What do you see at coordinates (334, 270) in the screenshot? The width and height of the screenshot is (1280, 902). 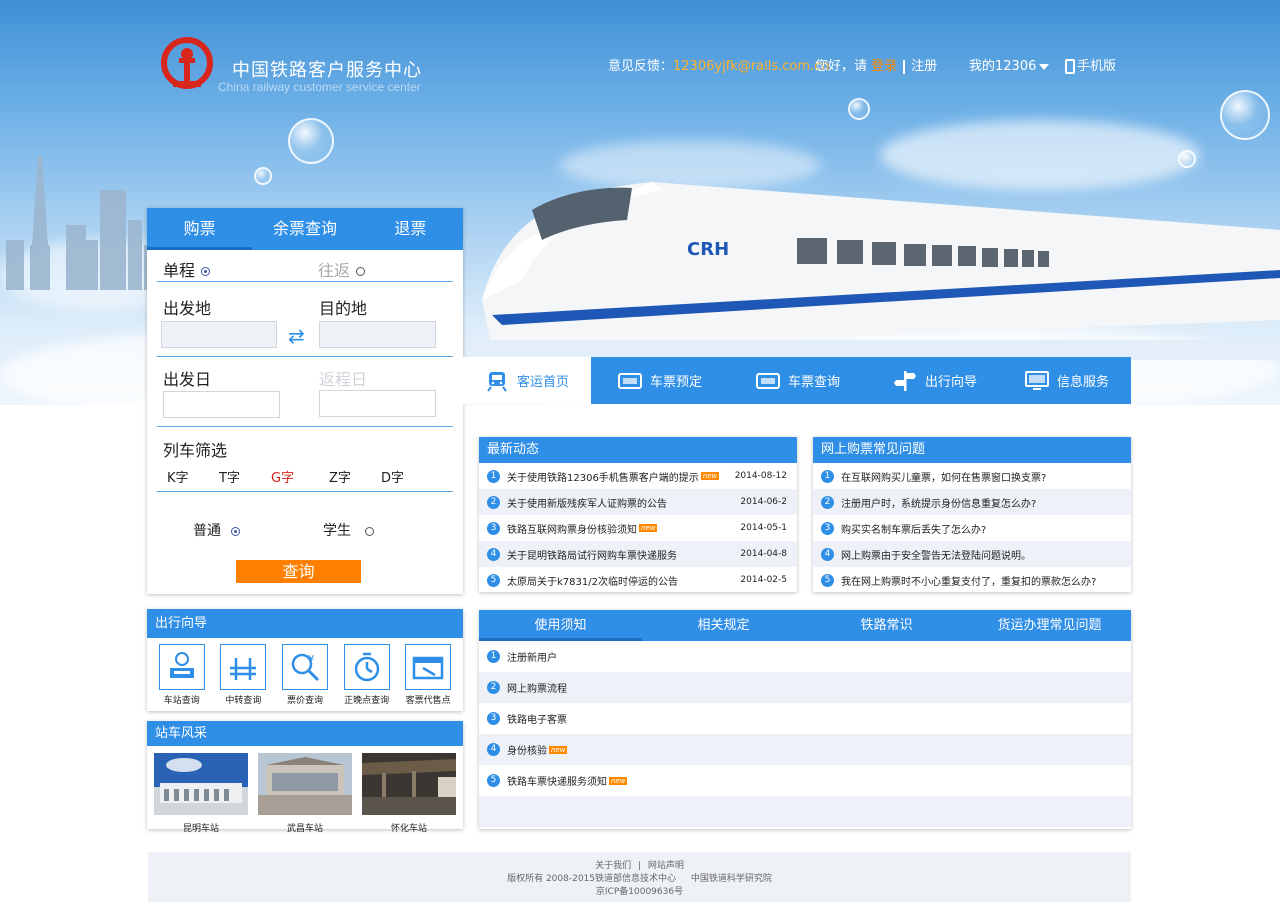 I see `round-trip-label: 往返` at bounding box center [334, 270].